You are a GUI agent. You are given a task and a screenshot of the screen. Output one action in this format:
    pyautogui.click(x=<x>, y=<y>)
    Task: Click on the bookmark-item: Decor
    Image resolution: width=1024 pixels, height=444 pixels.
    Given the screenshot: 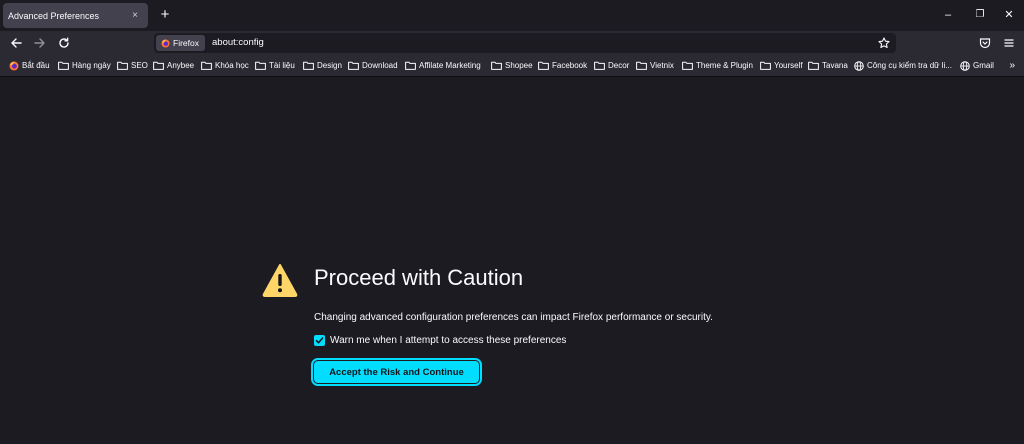 What is the action you would take?
    pyautogui.click(x=611, y=65)
    